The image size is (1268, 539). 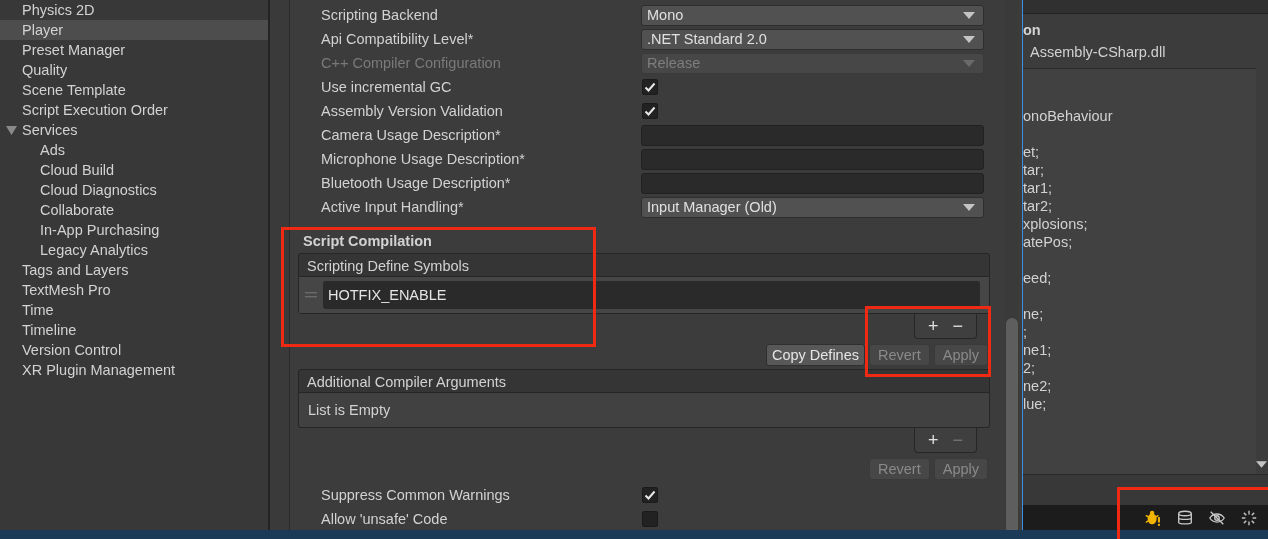 I want to click on setting-label: Assembly Version Validation, so click(x=412, y=111).